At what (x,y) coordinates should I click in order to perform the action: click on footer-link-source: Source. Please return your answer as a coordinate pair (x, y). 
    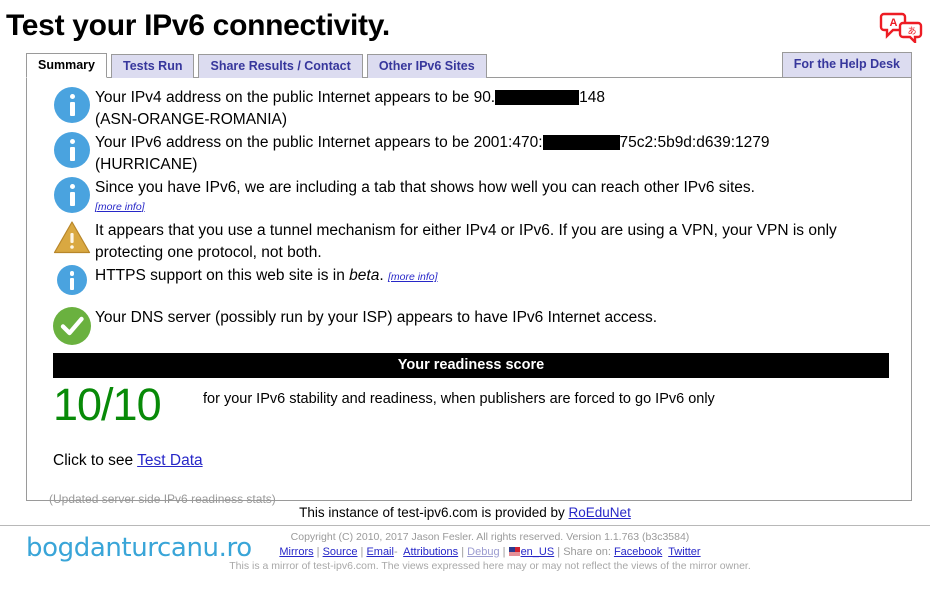
    Looking at the image, I should click on (340, 552).